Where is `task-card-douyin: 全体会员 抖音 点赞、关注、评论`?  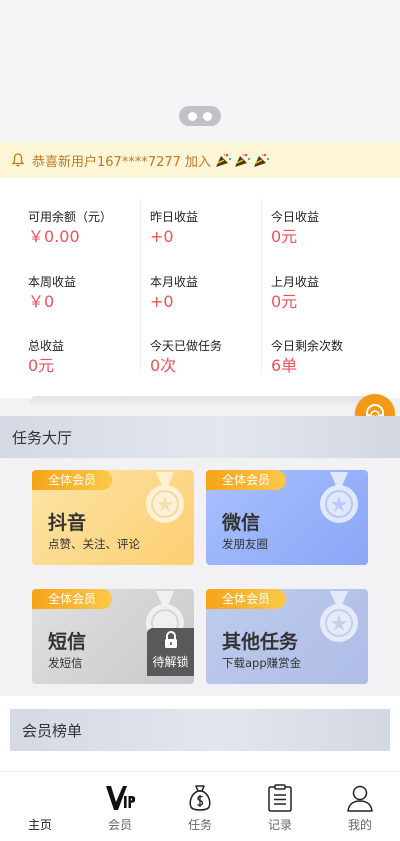 task-card-douyin: 全体会员 抖音 点赞、关注、评论 is located at coordinates (113, 517).